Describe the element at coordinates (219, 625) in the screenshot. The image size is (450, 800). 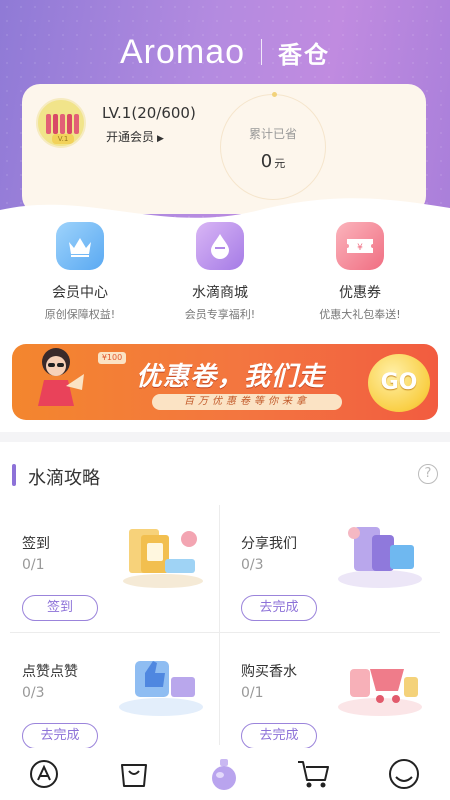
I see `grid-divider-vertical` at that location.